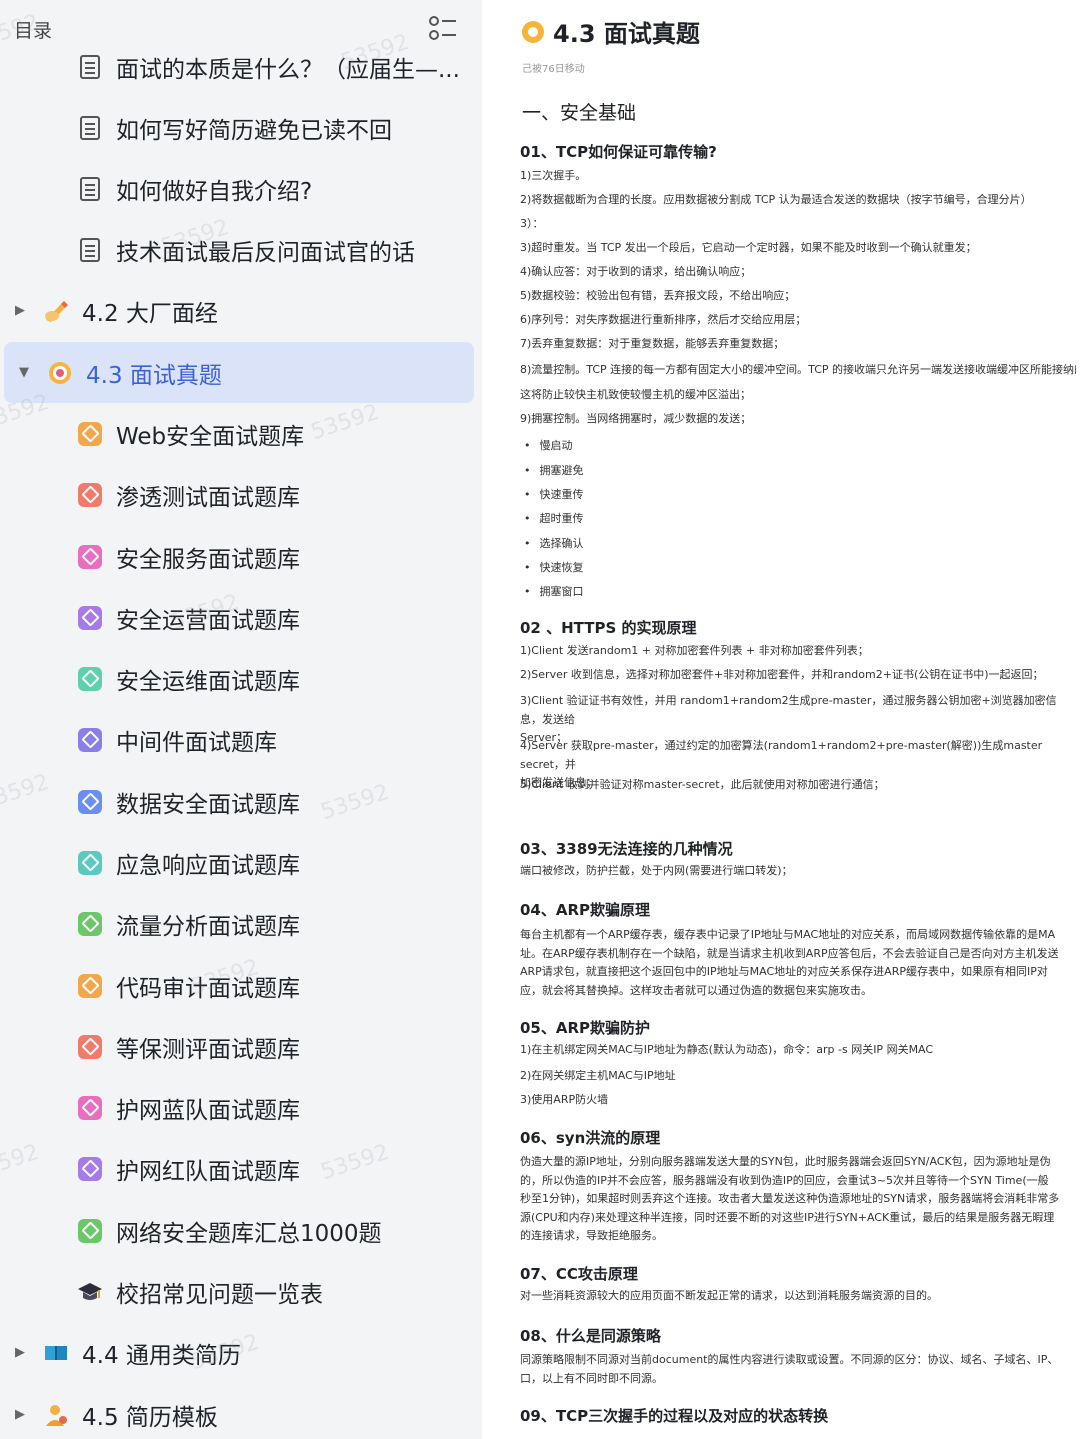  What do you see at coordinates (208, 988) in the screenshot?
I see `sidebar-item-label: 代码审计面试题库` at bounding box center [208, 988].